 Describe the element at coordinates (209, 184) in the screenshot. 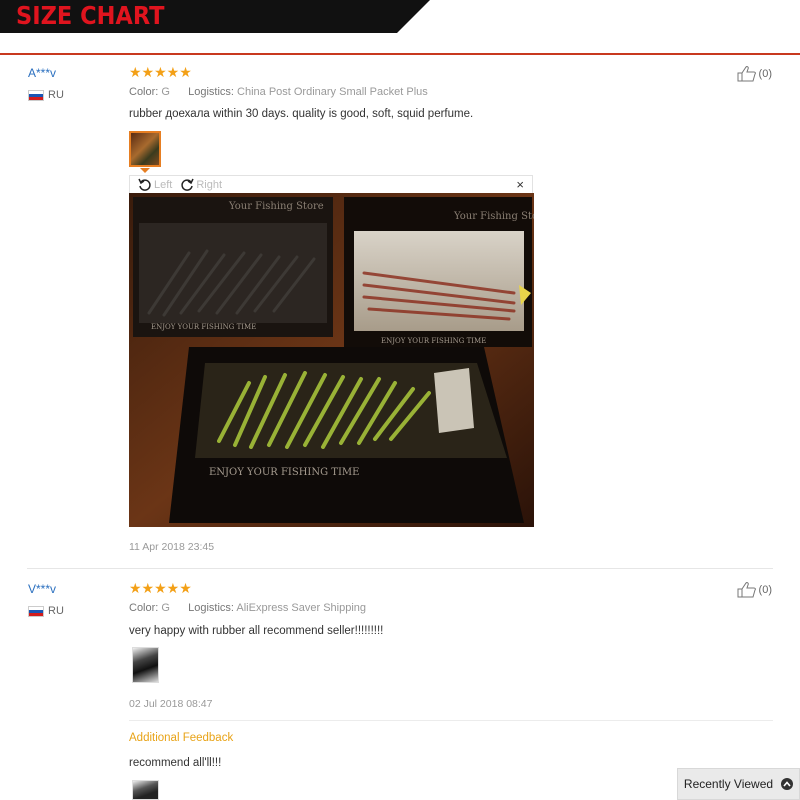

I see `rotate-right-label: Right` at that location.